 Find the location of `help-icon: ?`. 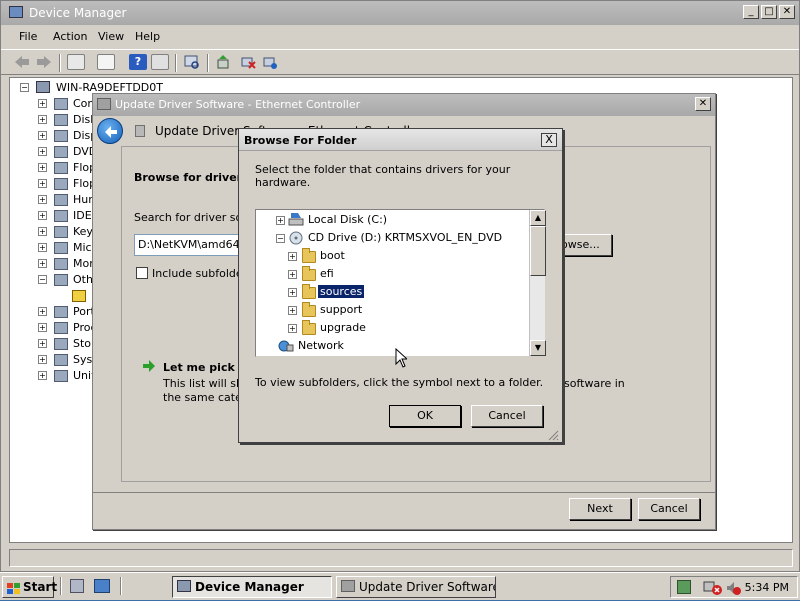

help-icon: ? is located at coordinates (138, 62).